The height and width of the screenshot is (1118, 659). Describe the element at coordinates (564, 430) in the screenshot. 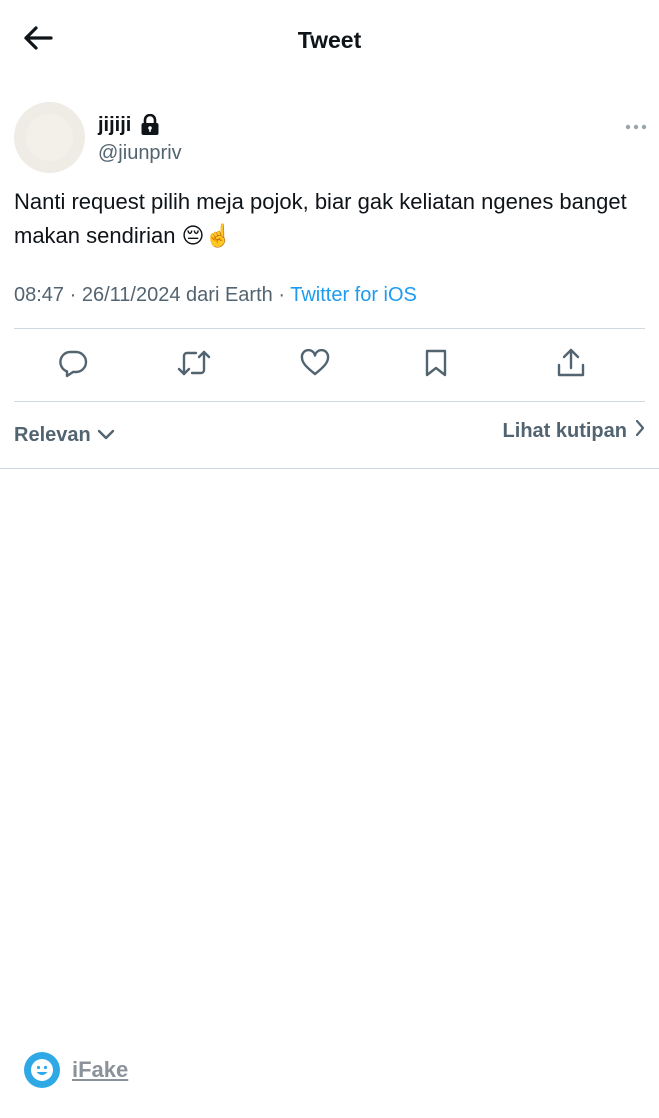

I see `view-quotes-label: Lihat kutipan` at that location.